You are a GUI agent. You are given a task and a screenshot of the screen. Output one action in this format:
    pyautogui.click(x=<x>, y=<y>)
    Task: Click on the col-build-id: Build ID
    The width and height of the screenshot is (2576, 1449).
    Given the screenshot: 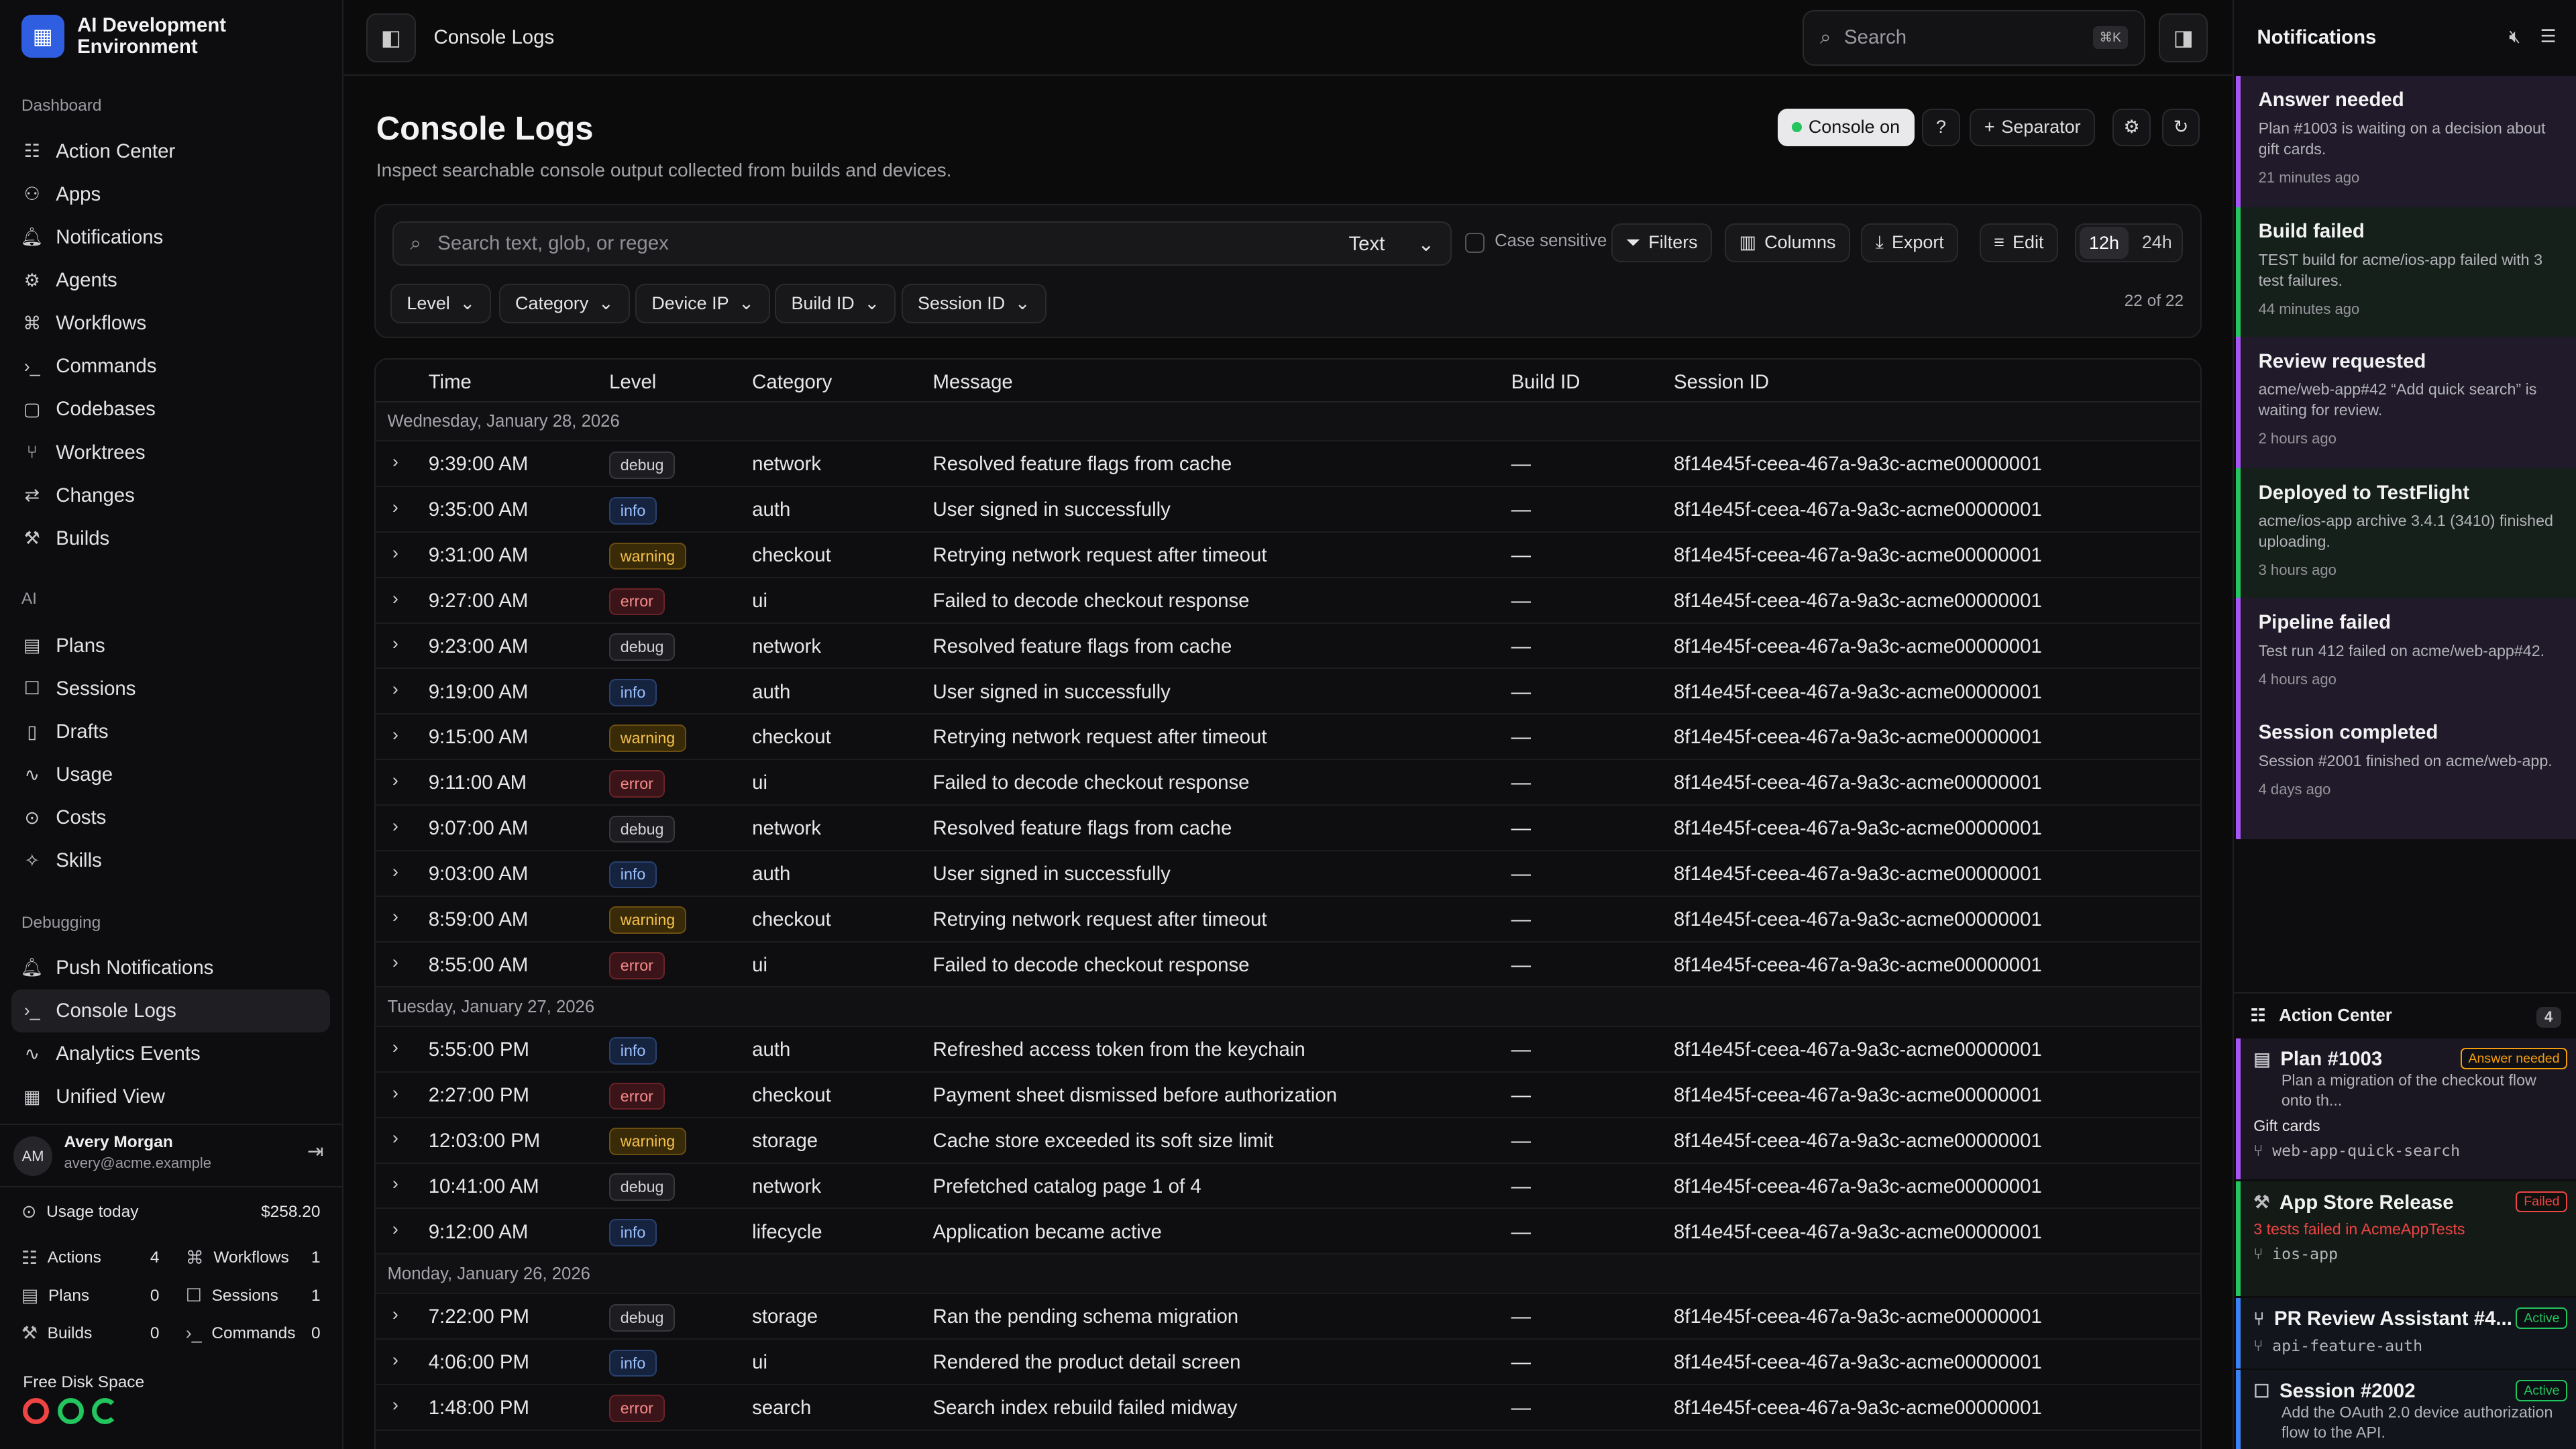 What is the action you would take?
    pyautogui.click(x=1545, y=382)
    